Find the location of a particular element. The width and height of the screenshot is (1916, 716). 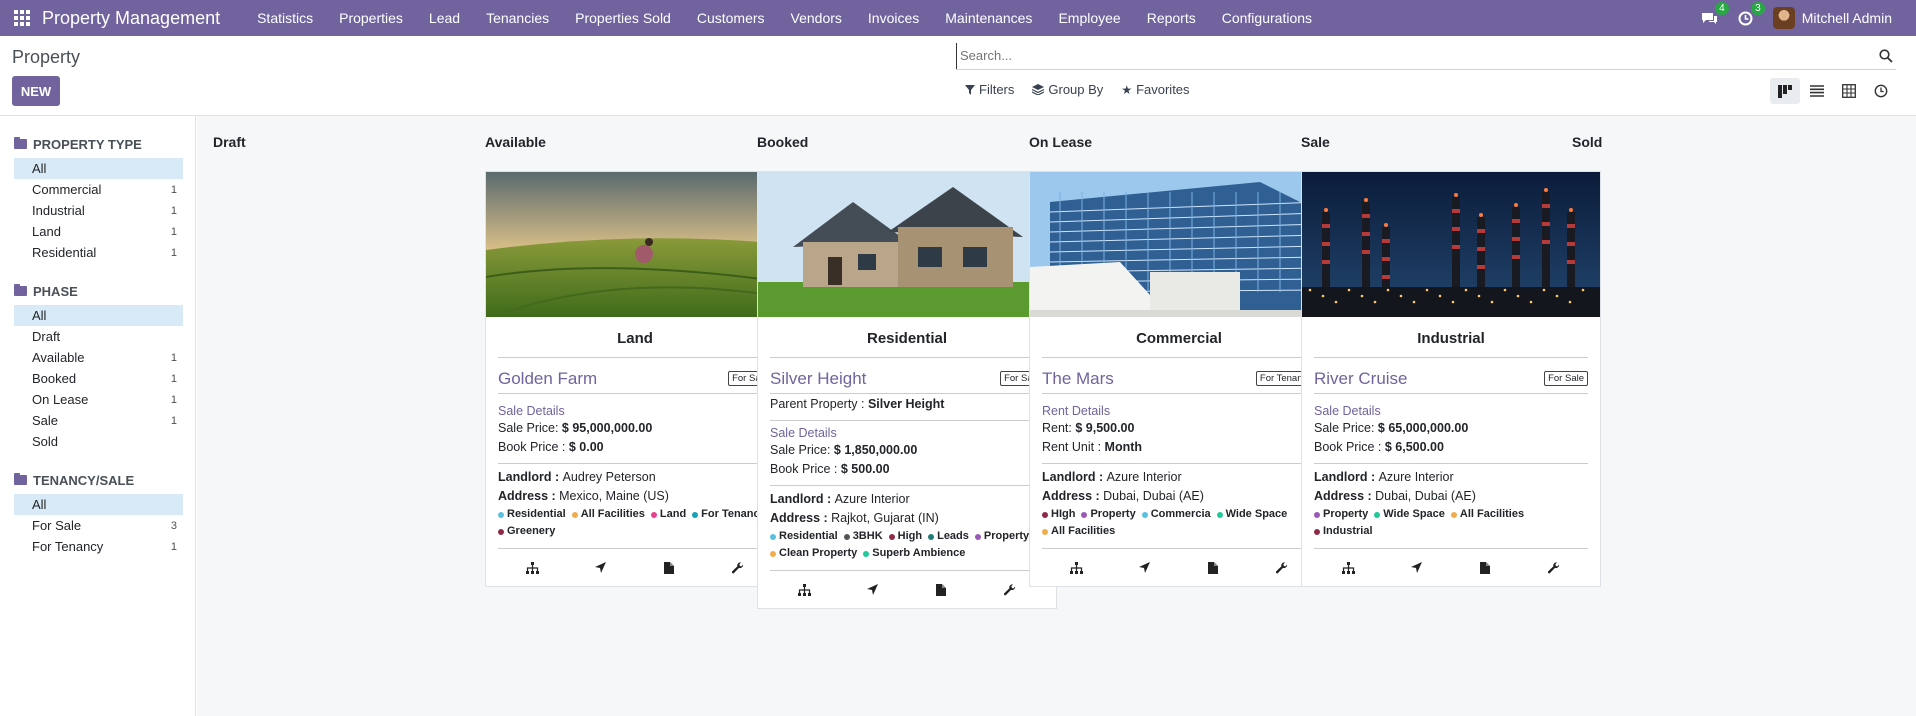

property-name: Golden Farm is located at coordinates (547, 379).